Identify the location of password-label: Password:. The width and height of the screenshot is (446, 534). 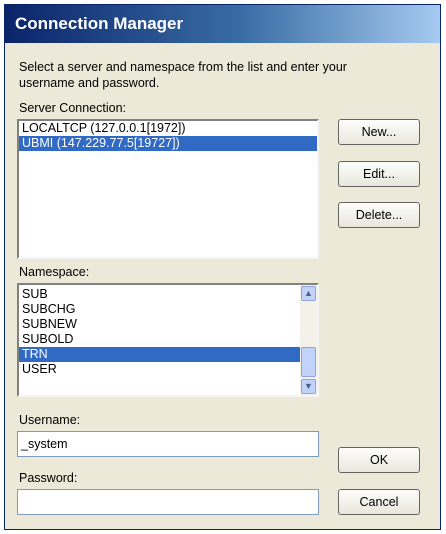
(48, 478).